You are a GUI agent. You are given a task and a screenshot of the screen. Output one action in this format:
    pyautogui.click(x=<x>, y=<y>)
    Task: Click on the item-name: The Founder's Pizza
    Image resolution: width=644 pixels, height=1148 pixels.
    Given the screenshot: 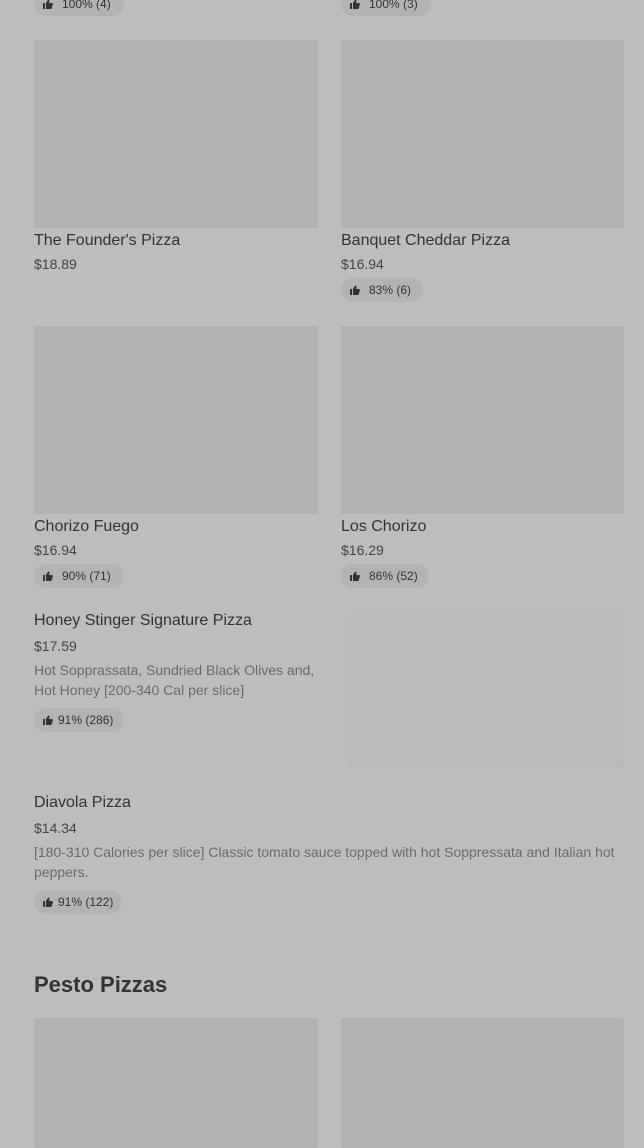 What is the action you would take?
    pyautogui.click(x=107, y=241)
    